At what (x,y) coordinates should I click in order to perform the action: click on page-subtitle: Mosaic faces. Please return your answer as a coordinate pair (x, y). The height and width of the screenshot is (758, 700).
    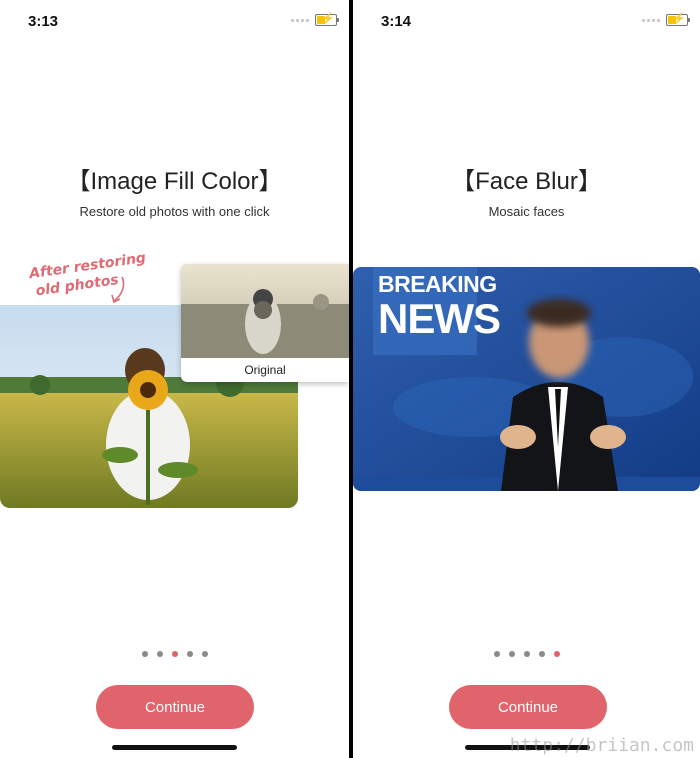
    Looking at the image, I should click on (526, 211).